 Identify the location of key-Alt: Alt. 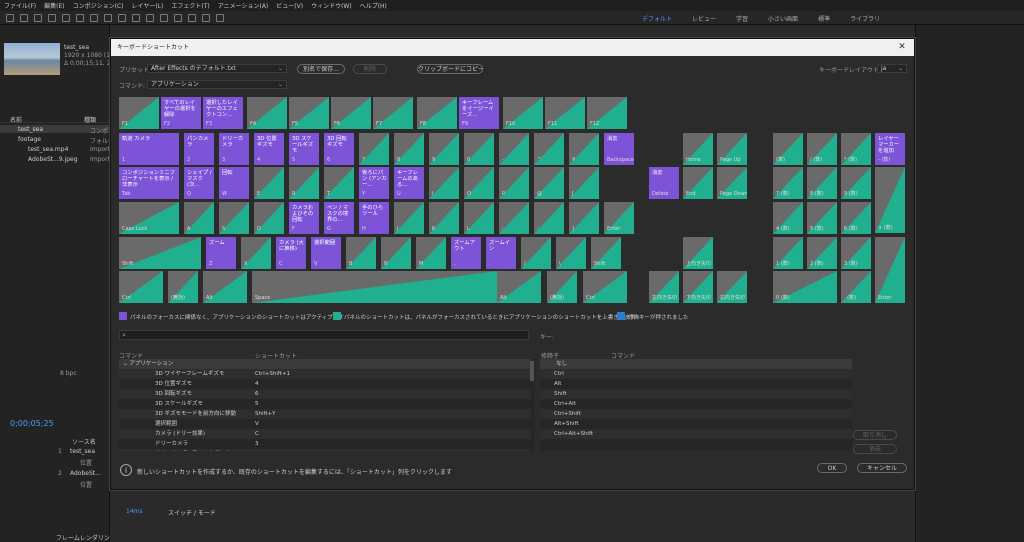
(225, 287).